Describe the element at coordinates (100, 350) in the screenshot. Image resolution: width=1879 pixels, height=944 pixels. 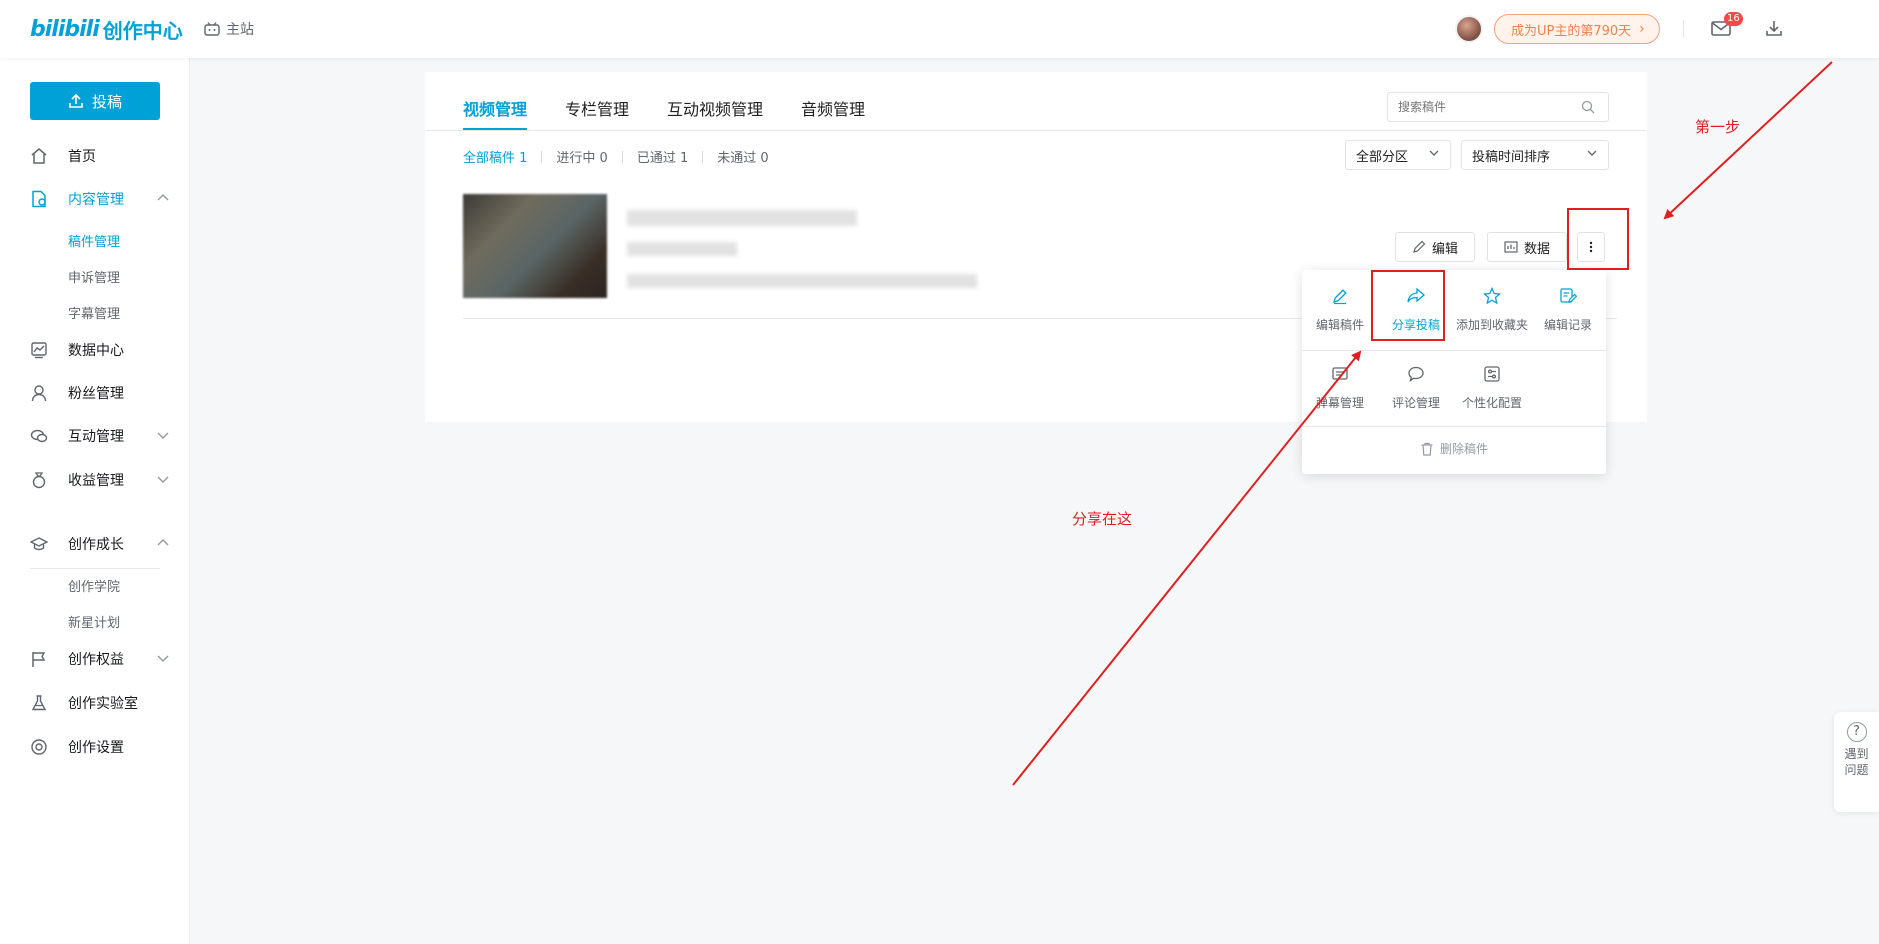
I see `sidebar-item-data: 数据中心` at that location.